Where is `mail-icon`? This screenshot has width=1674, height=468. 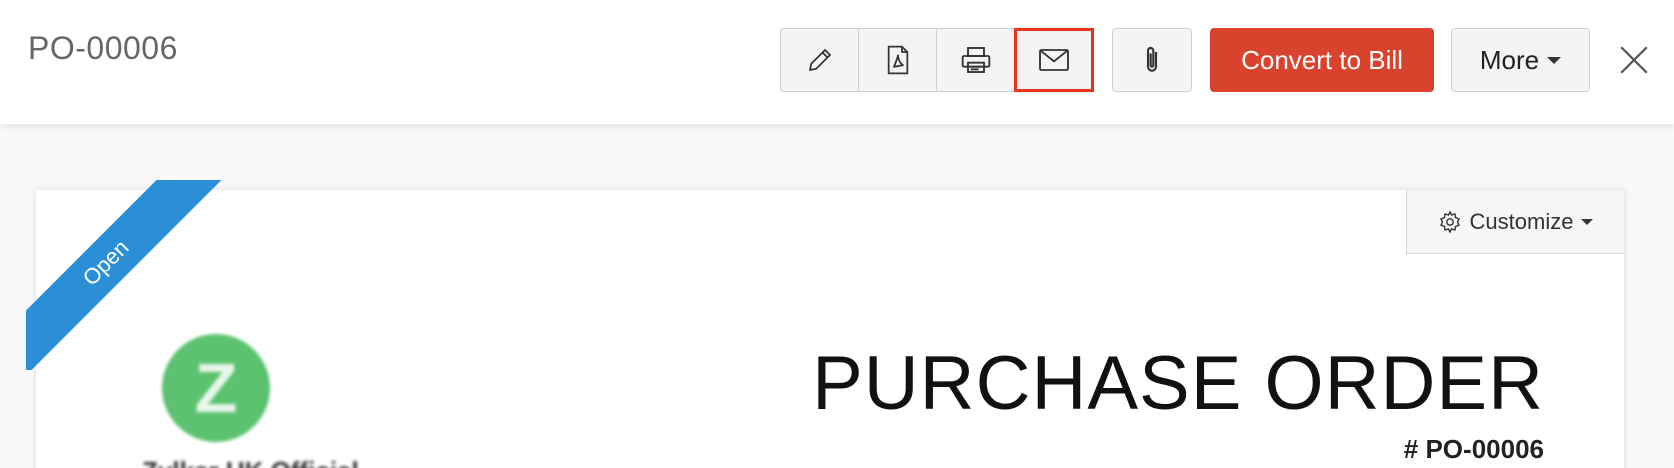 mail-icon is located at coordinates (1054, 60).